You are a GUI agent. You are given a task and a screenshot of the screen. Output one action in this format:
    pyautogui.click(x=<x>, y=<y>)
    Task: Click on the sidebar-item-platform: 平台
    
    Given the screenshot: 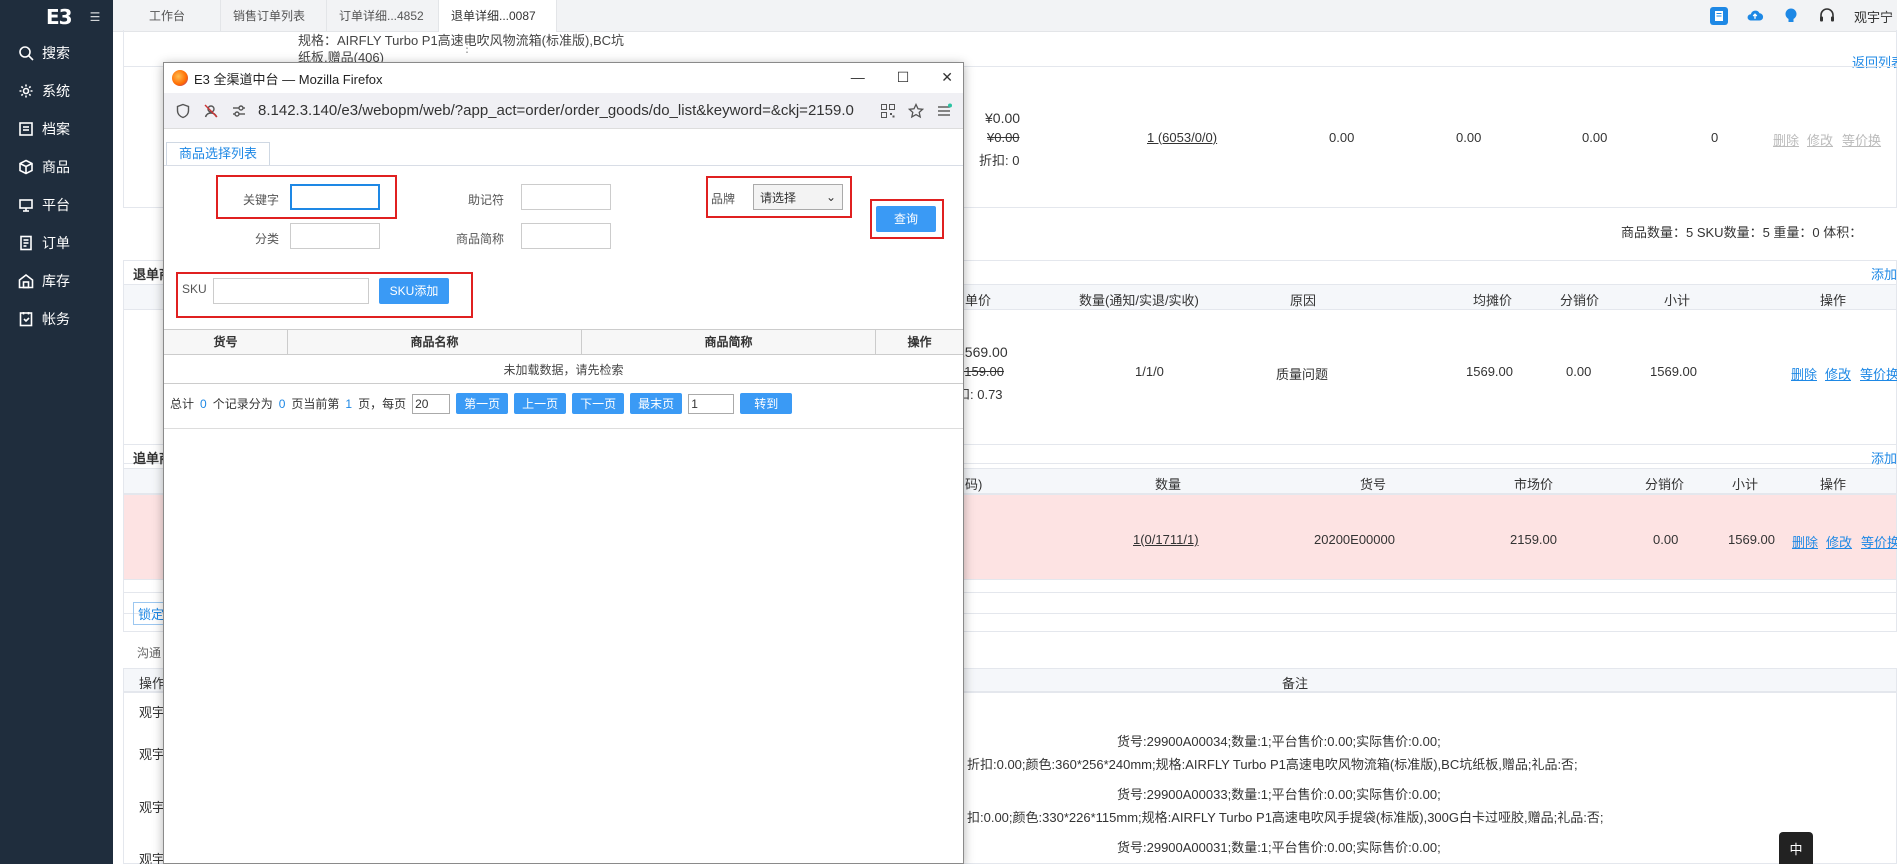 What is the action you would take?
    pyautogui.click(x=56, y=205)
    